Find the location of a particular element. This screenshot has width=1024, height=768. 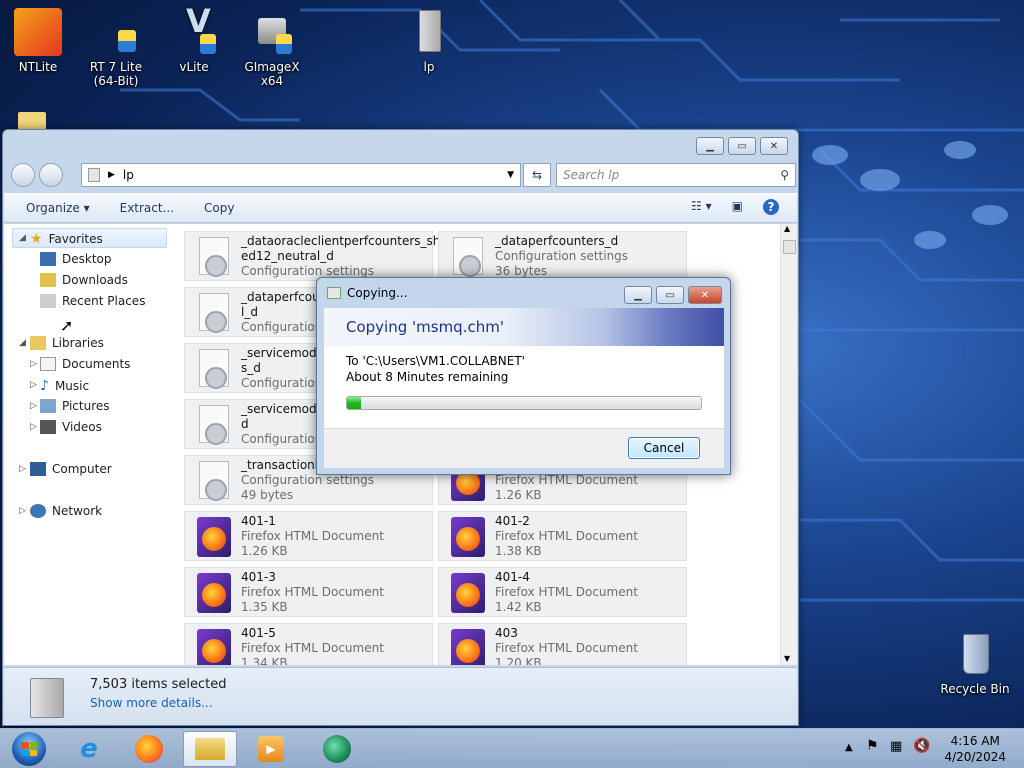

nav-label: Computer is located at coordinates (82, 469).